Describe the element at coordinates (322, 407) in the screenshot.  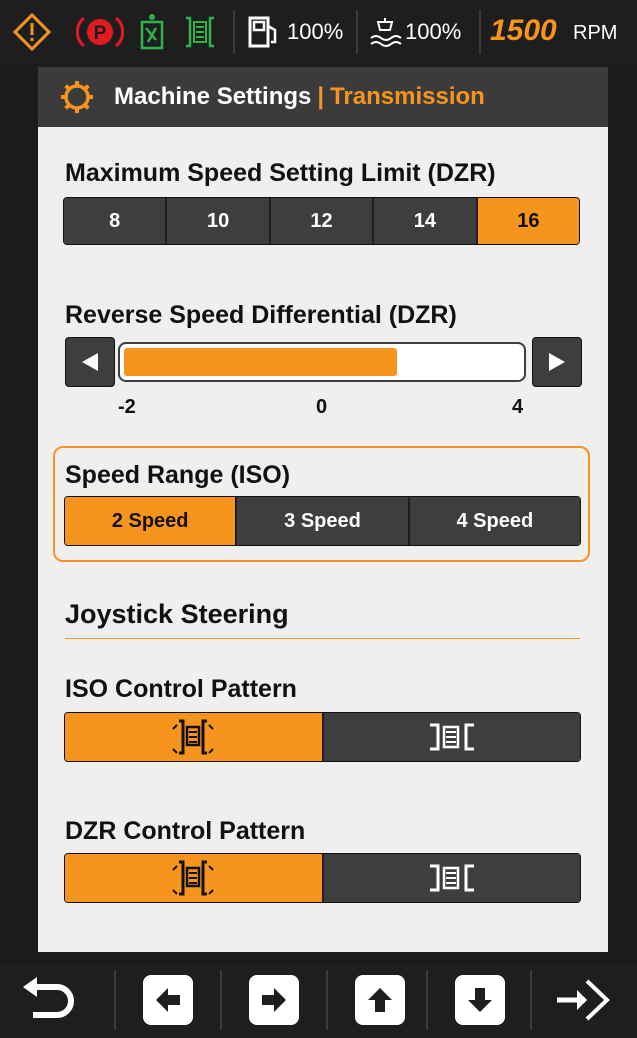
I see `slider-mid-label: 0` at that location.